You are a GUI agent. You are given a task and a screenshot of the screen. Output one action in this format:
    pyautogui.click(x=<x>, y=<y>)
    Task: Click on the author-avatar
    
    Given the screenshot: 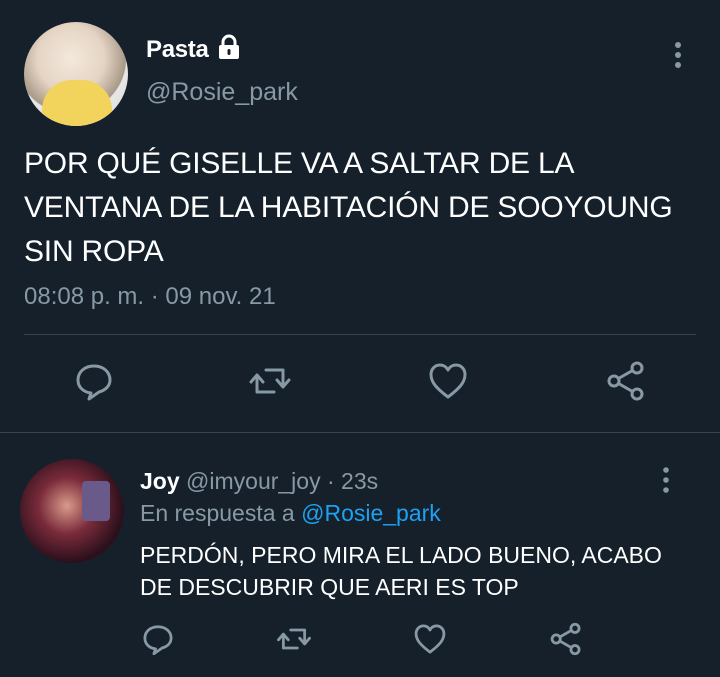 What is the action you would take?
    pyautogui.click(x=76, y=74)
    